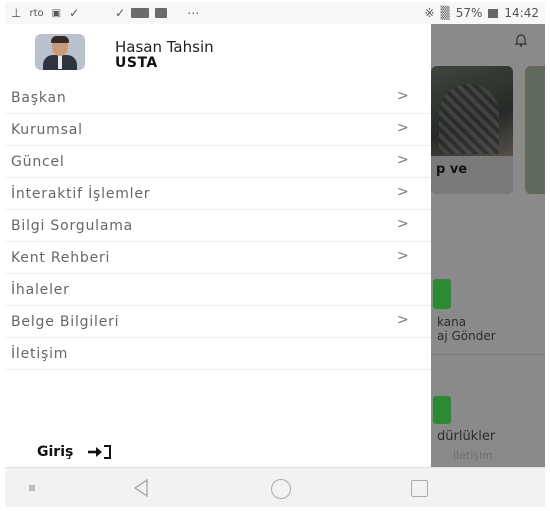  I want to click on avatar-hair, so click(60, 39).